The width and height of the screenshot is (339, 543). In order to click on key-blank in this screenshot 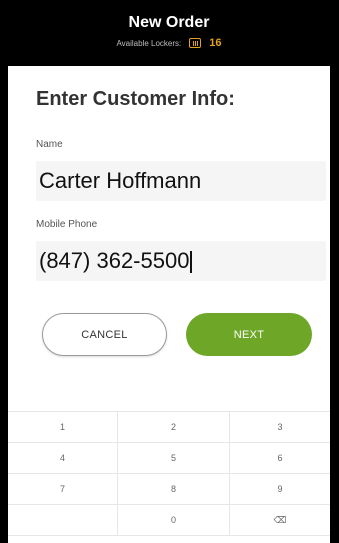, I will do `click(63, 520)`.